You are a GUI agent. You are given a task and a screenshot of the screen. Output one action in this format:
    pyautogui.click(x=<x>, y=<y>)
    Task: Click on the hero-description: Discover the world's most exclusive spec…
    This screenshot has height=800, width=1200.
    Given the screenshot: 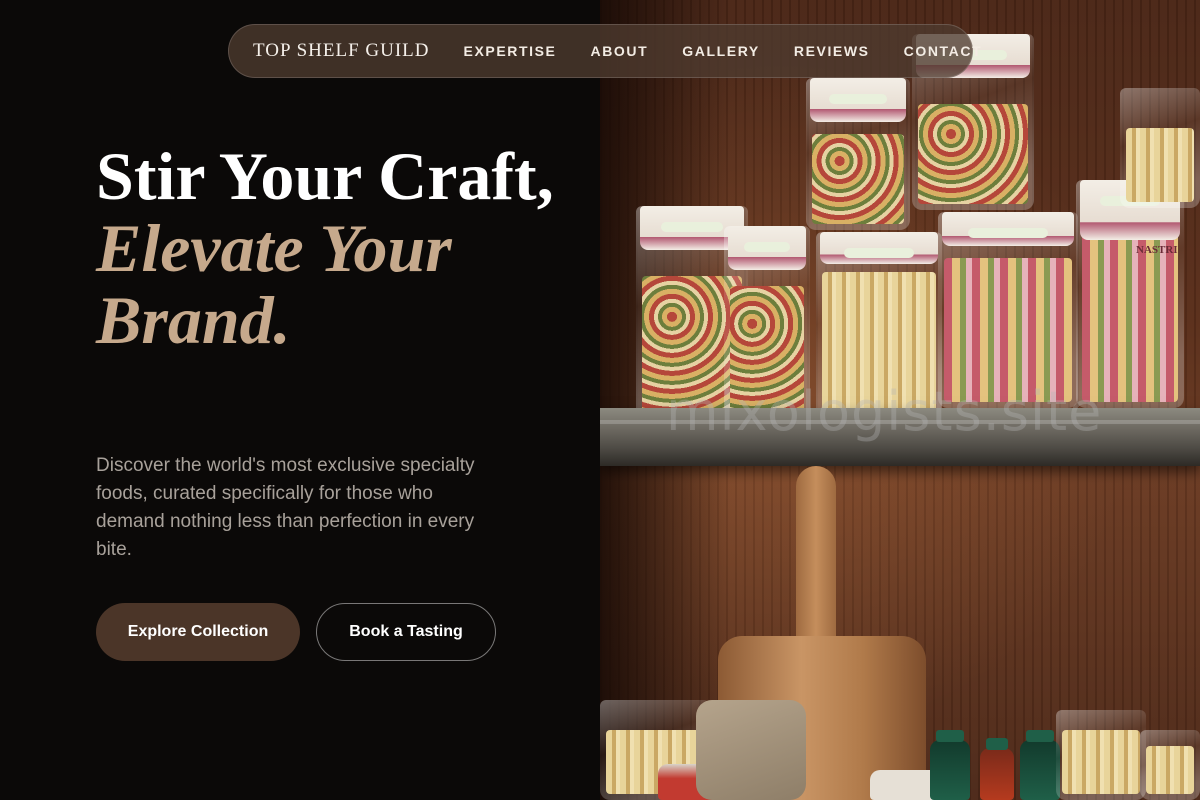 What is the action you would take?
    pyautogui.click(x=285, y=507)
    